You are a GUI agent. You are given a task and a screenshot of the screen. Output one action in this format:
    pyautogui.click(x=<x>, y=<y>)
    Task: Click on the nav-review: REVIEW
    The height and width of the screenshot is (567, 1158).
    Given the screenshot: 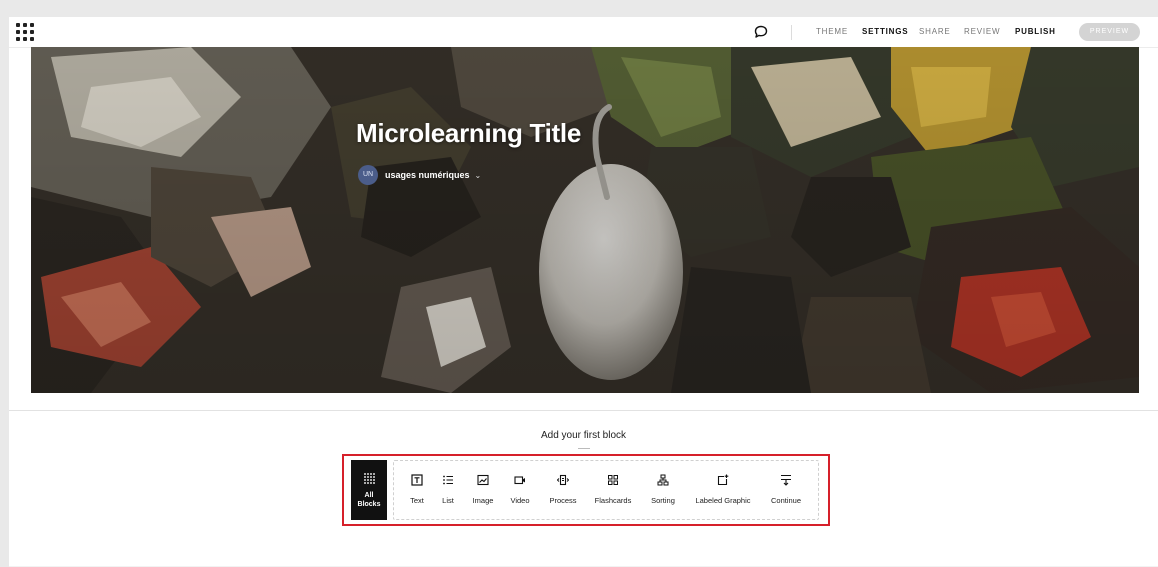 What is the action you would take?
    pyautogui.click(x=982, y=32)
    